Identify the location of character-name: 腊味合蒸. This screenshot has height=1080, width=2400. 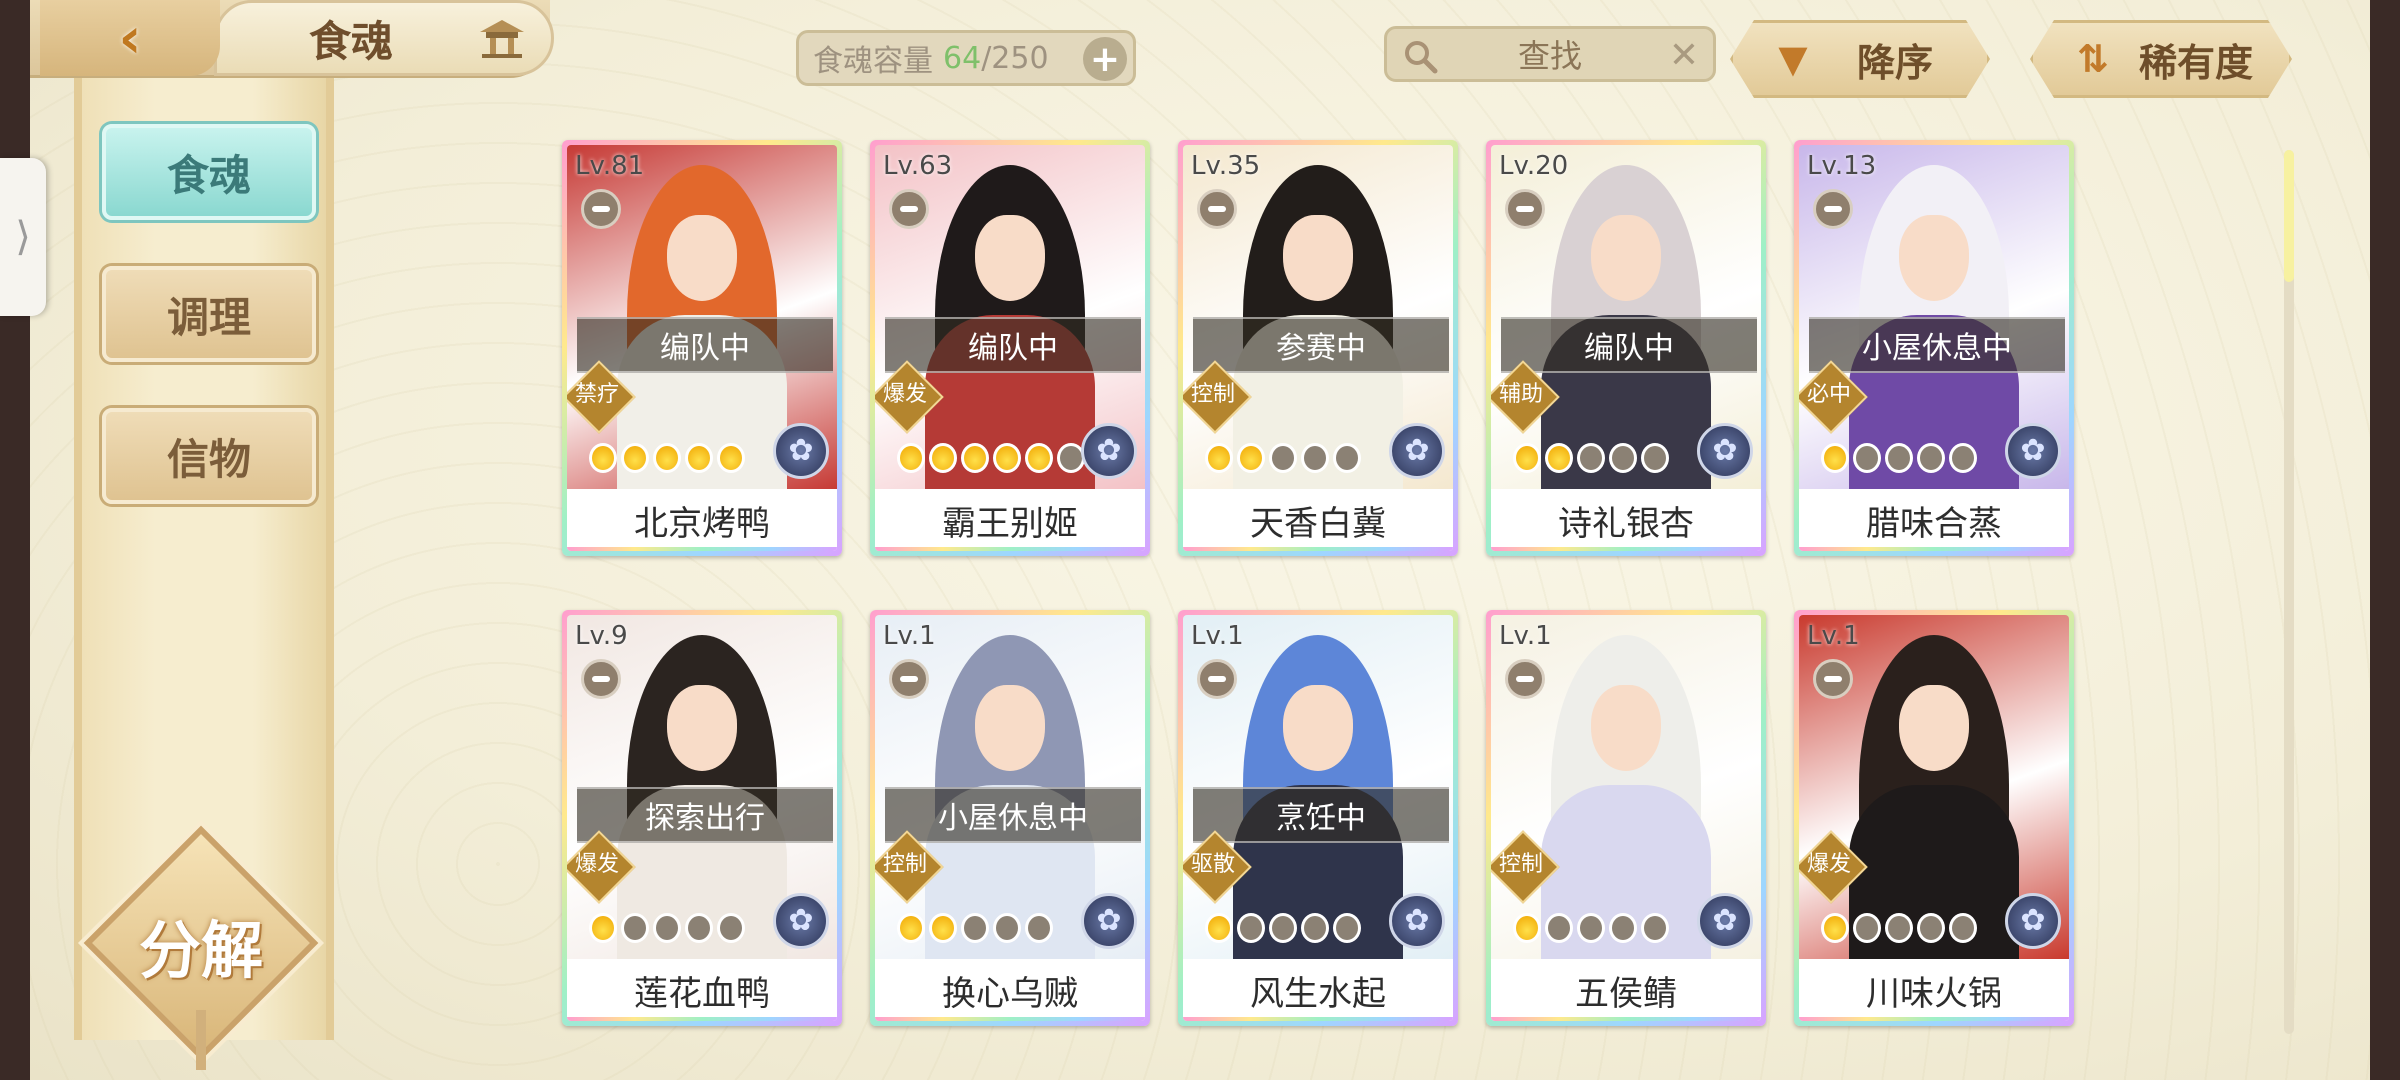
(1934, 520).